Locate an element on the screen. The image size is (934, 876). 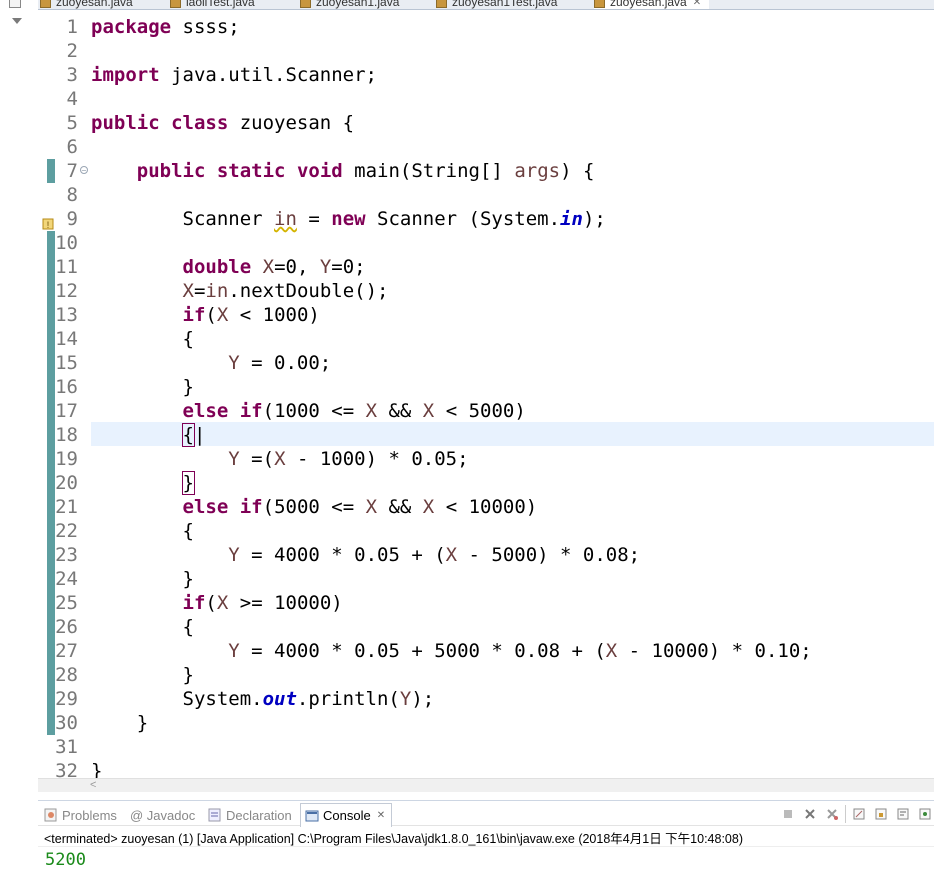
terminate-icon is located at coordinates (788, 814).